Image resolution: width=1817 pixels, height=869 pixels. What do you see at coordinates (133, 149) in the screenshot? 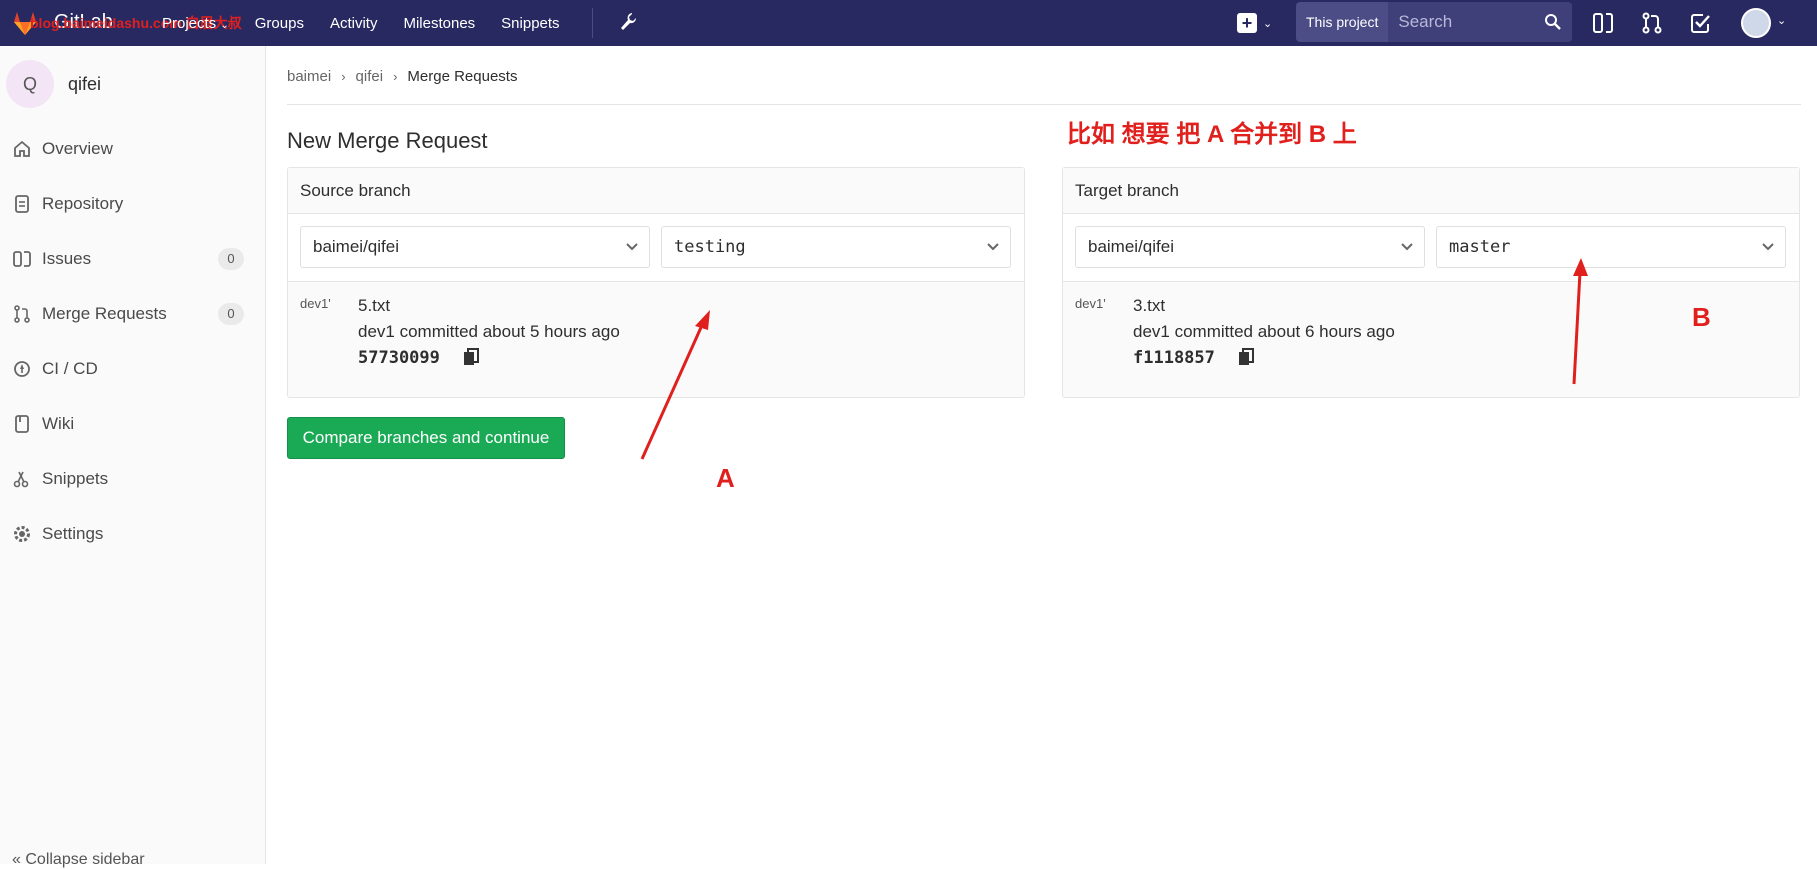
I see `sidebar-item-overview: Overview` at bounding box center [133, 149].